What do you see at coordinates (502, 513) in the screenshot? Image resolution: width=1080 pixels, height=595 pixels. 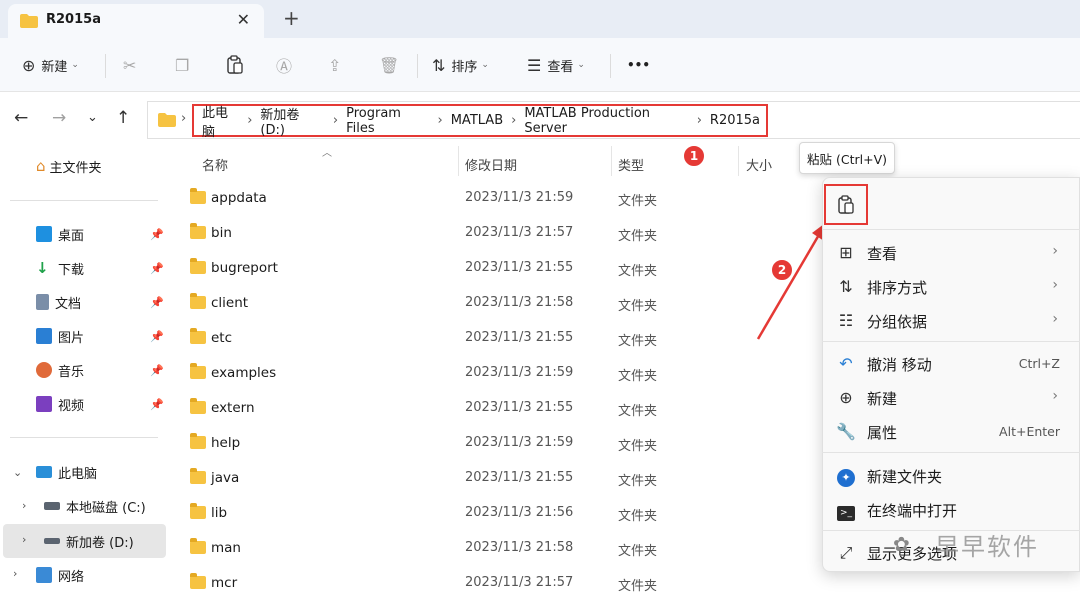 I see `table-row: lib 2023/11/3 21:56 文件夹` at bounding box center [502, 513].